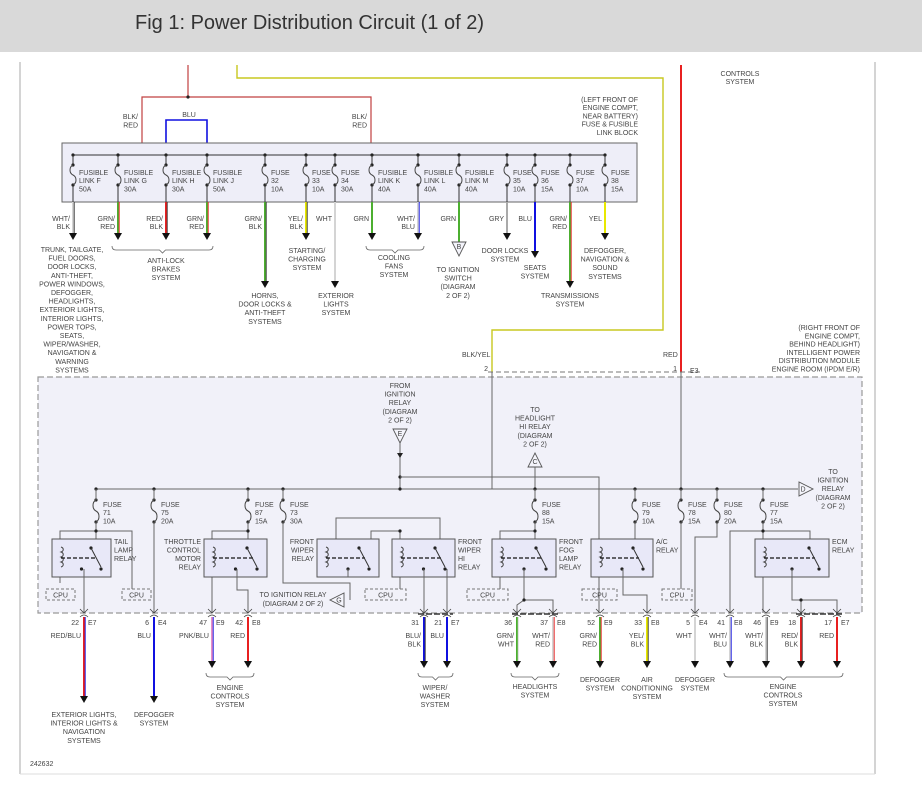  I want to click on destination-label: DOOR LOCKS &, so click(265, 305).